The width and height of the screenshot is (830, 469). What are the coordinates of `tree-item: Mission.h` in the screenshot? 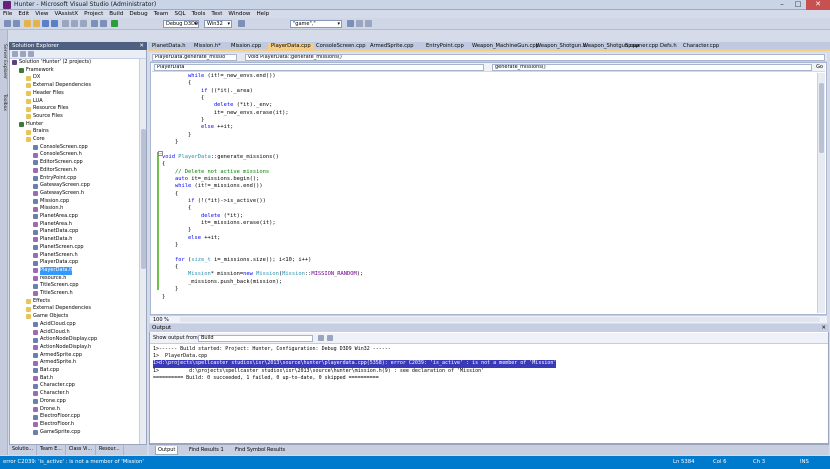 It's located at (48, 209).